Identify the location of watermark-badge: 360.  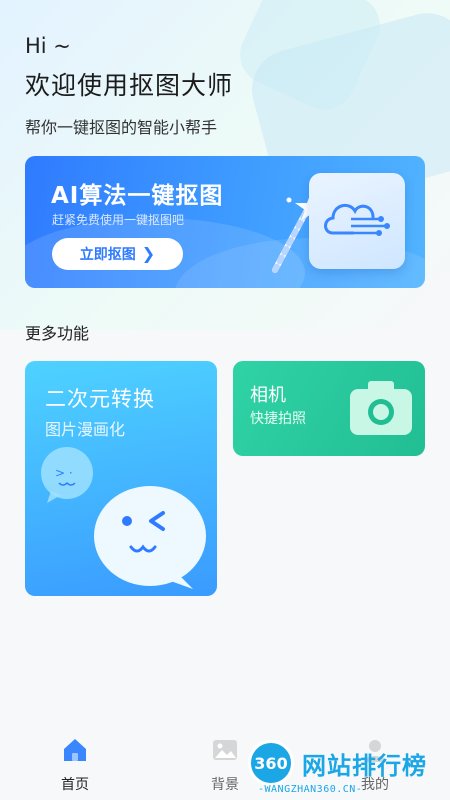
(271, 763).